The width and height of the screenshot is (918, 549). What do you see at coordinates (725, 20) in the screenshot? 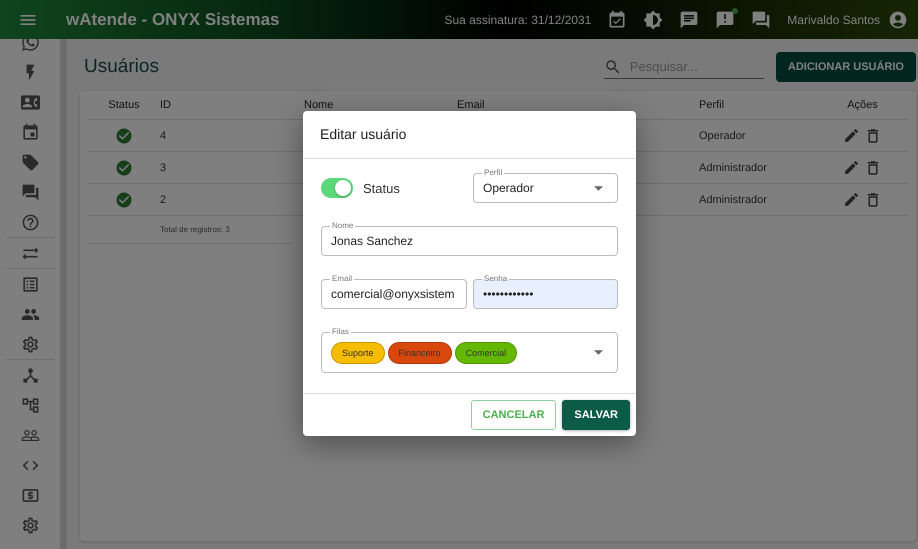
I see `alert-message-icon` at bounding box center [725, 20].